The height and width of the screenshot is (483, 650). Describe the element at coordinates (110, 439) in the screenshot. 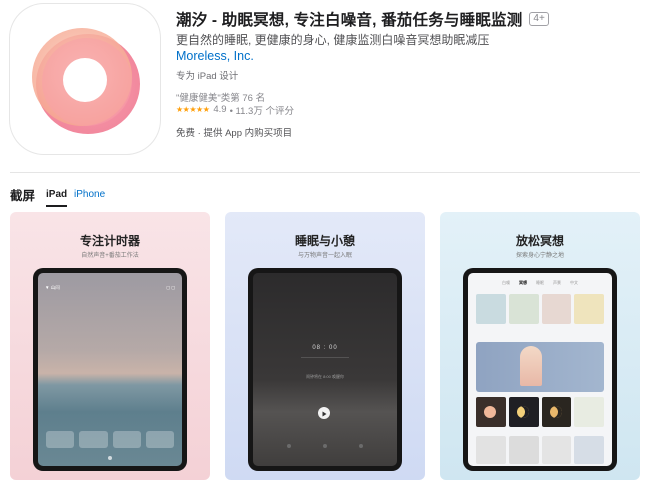

I see `timer-cards` at that location.